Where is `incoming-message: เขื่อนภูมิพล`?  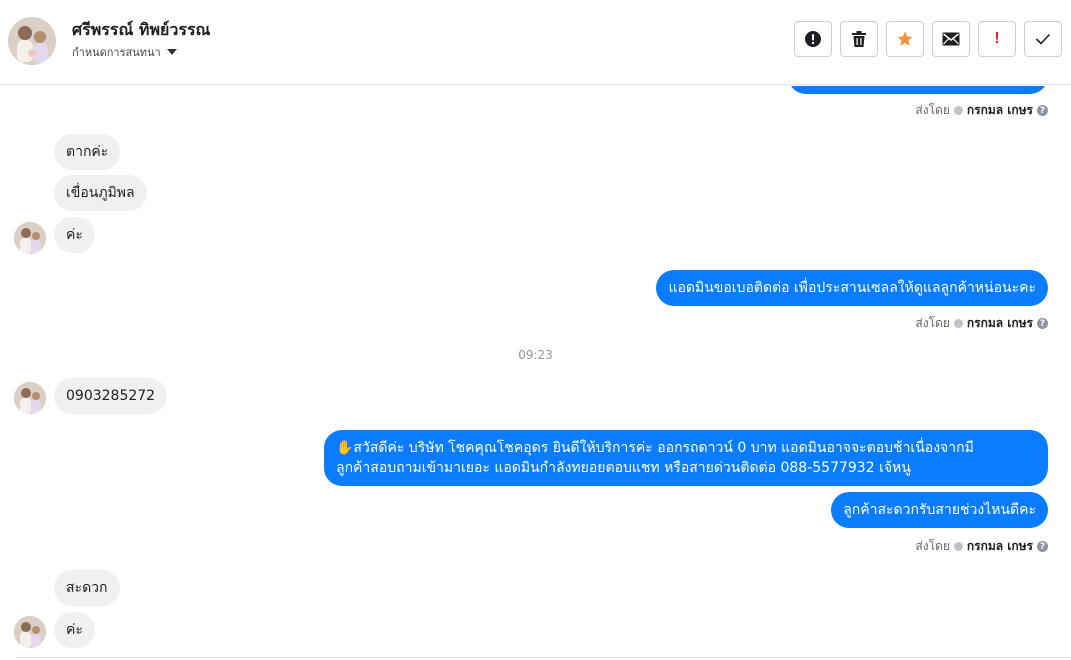
incoming-message: เขื่อนภูมิพล is located at coordinates (100, 193).